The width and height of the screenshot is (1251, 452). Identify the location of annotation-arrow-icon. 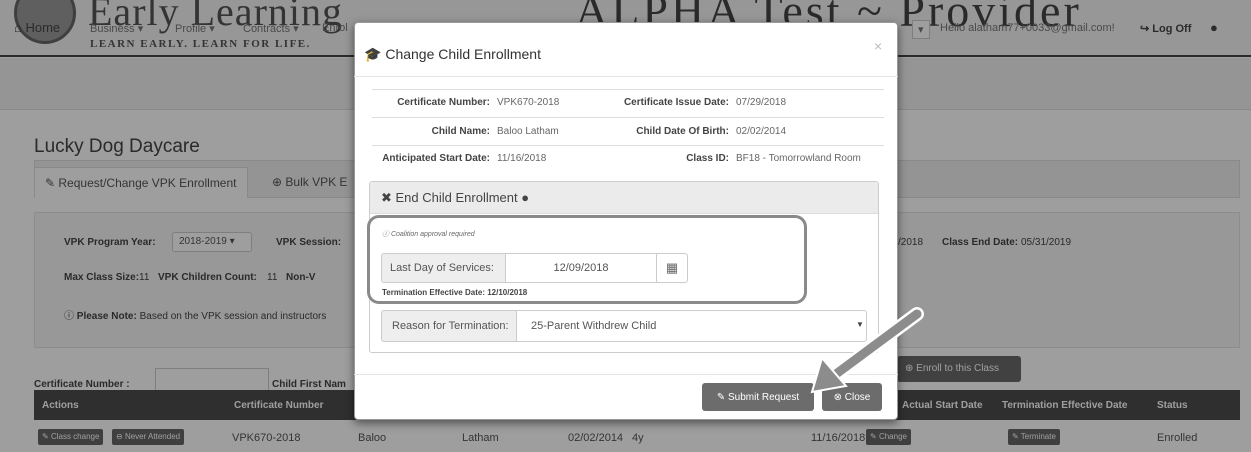
(867, 350).